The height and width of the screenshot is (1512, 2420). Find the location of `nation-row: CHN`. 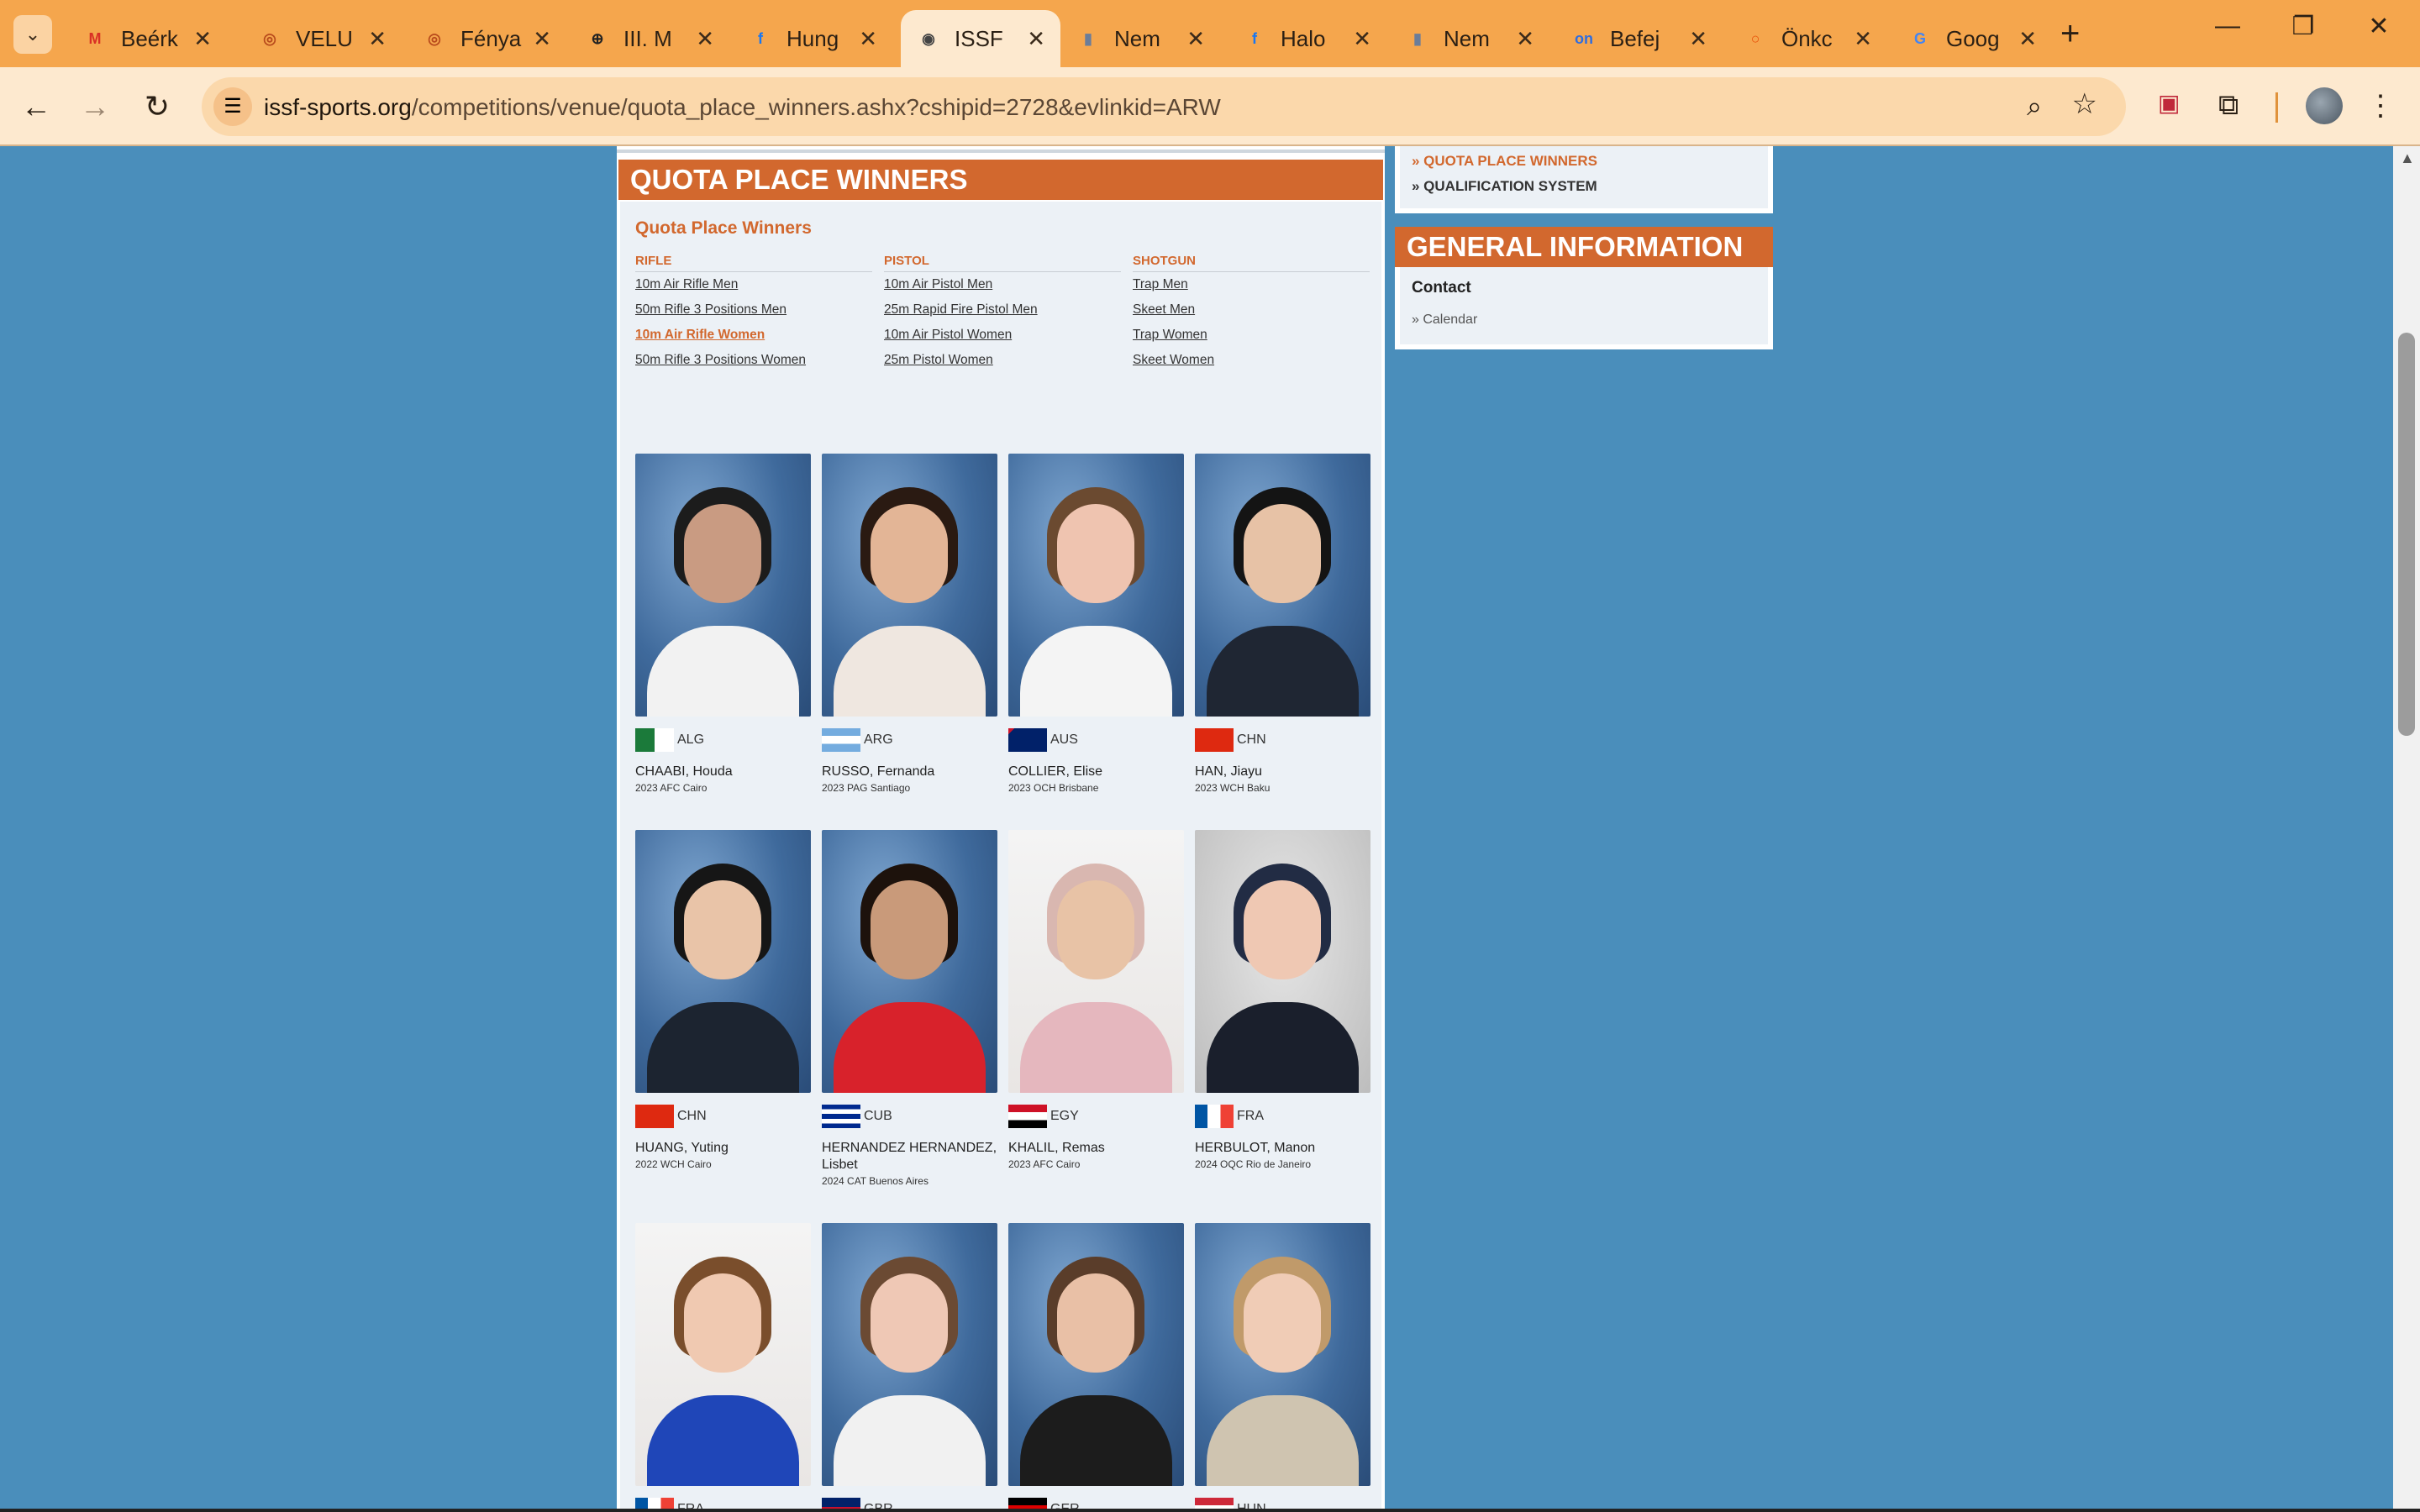

nation-row: CHN is located at coordinates (1283, 740).